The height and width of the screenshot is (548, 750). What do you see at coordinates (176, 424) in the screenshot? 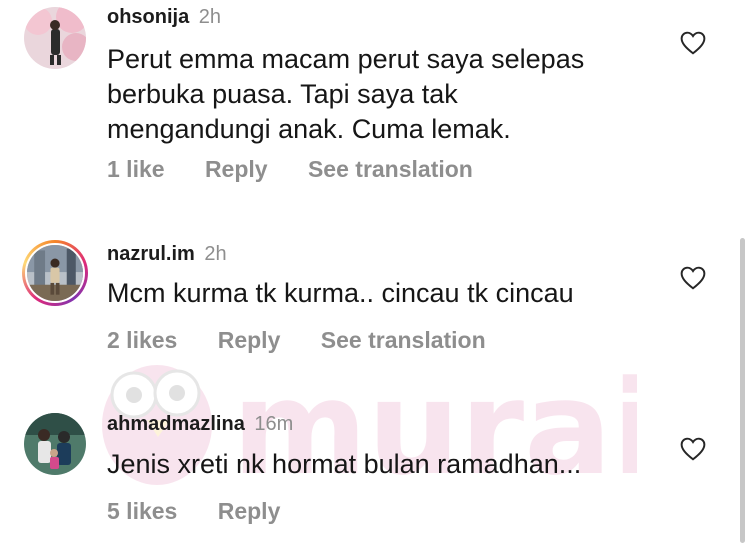
I see `comment-username: ahmadmazlina` at bounding box center [176, 424].